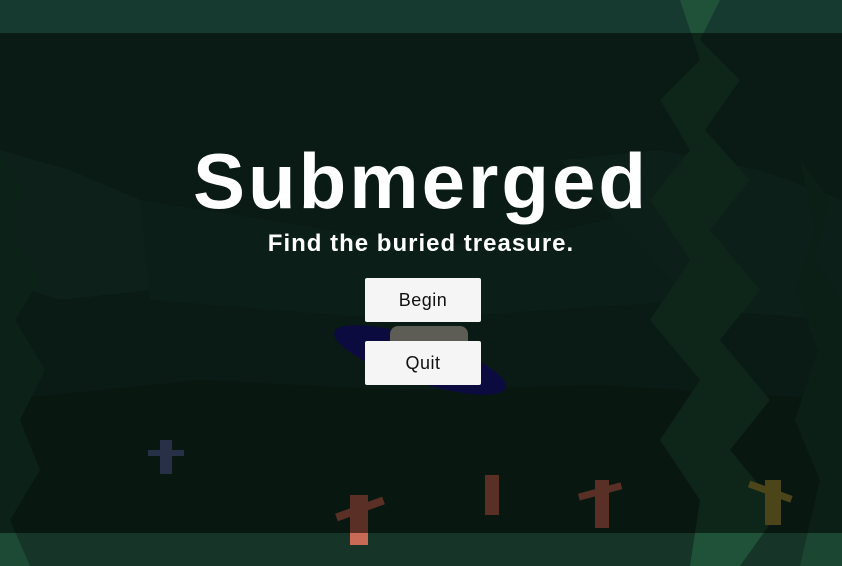 The width and height of the screenshot is (842, 566). I want to click on game-title: Submerged, so click(421, 181).